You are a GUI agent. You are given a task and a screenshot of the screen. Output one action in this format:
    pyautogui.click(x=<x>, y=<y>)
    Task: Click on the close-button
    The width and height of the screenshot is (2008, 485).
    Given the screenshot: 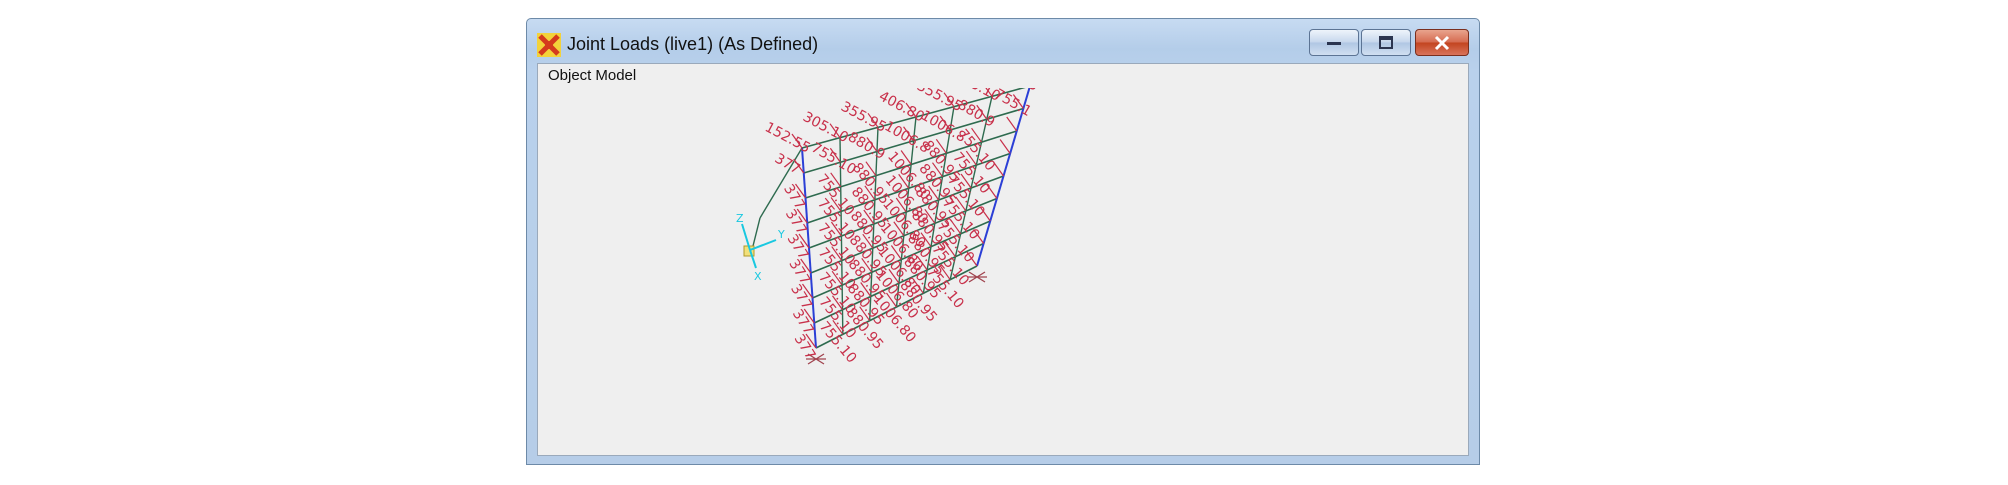 What is the action you would take?
    pyautogui.click(x=1442, y=42)
    